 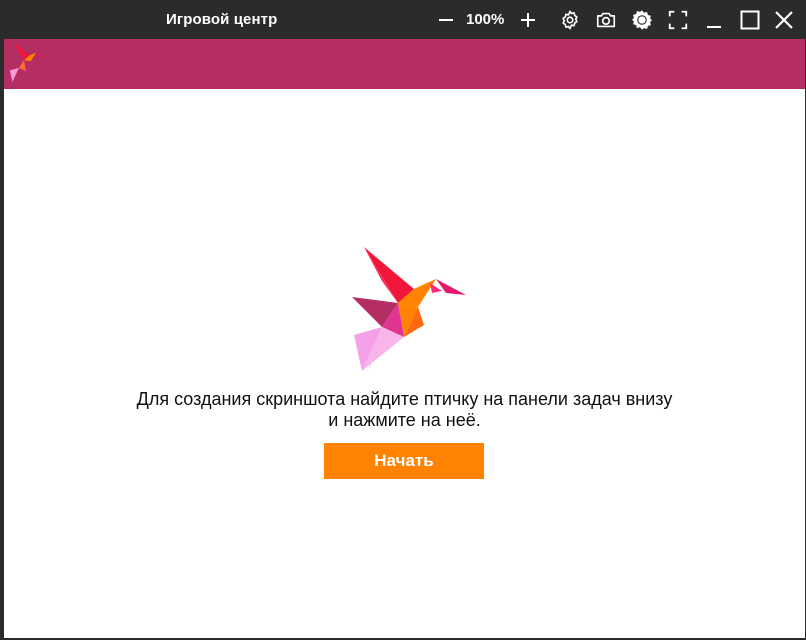 I want to click on zoom-out-button, so click(x=446, y=20).